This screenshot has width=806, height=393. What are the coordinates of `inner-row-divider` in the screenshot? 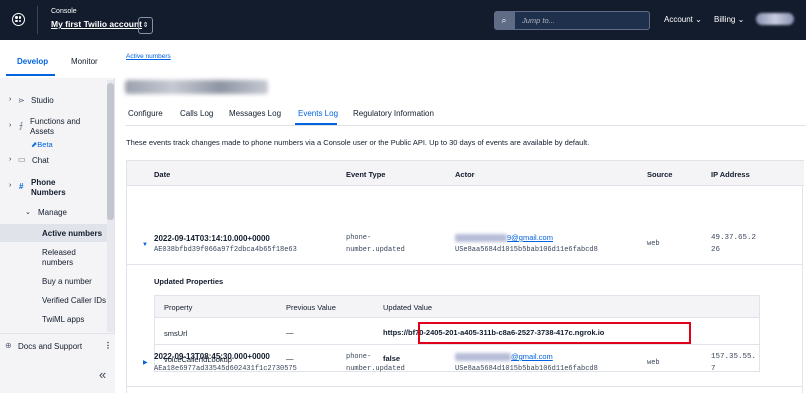 It's located at (457, 344).